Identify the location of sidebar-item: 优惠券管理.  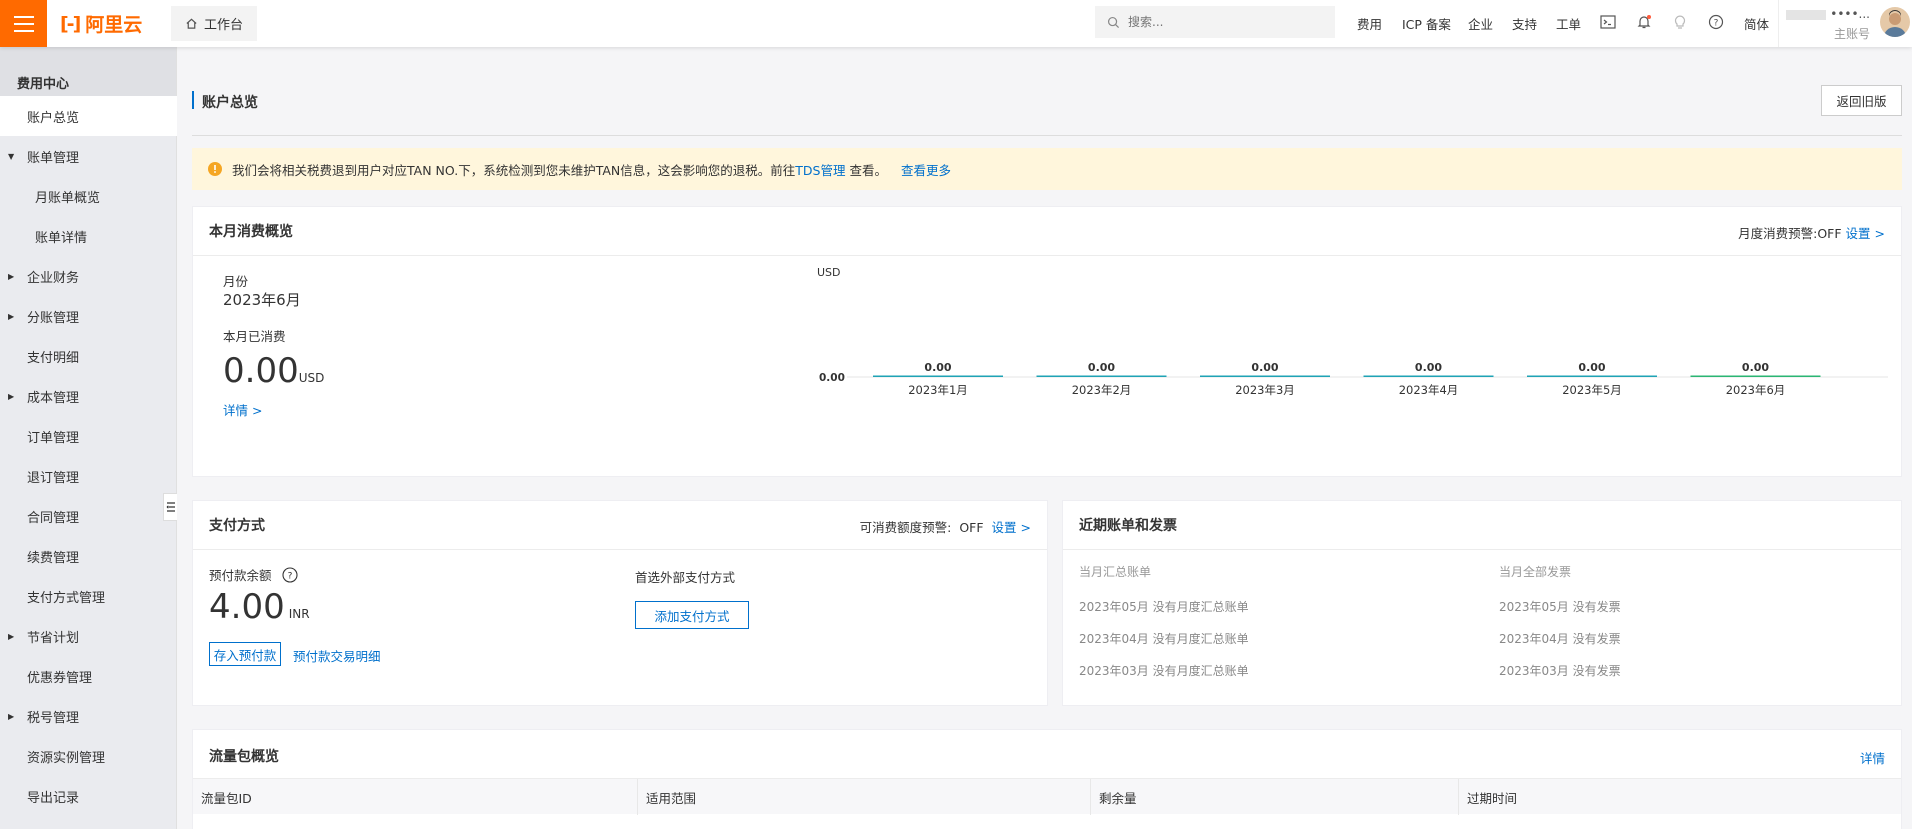
(88, 676).